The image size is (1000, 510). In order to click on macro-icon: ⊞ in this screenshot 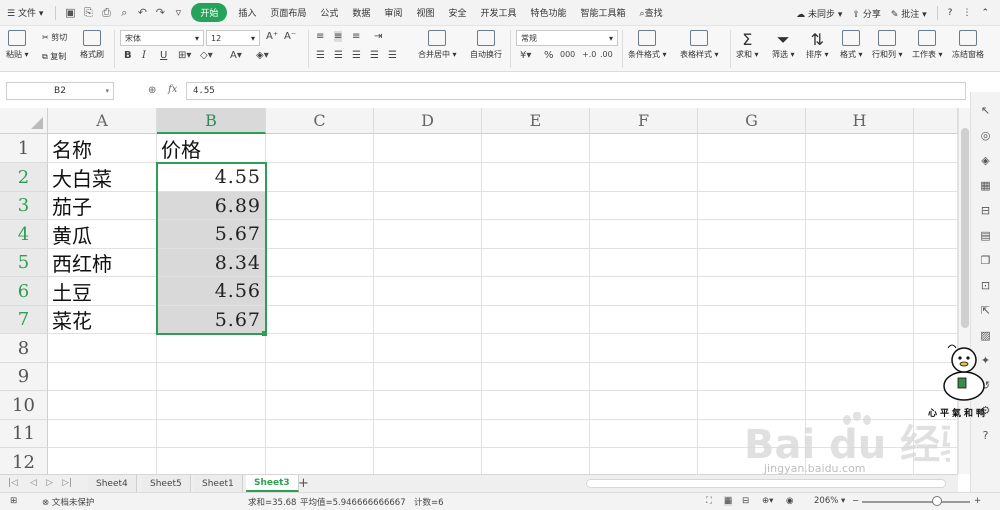, I will do `click(13, 501)`.